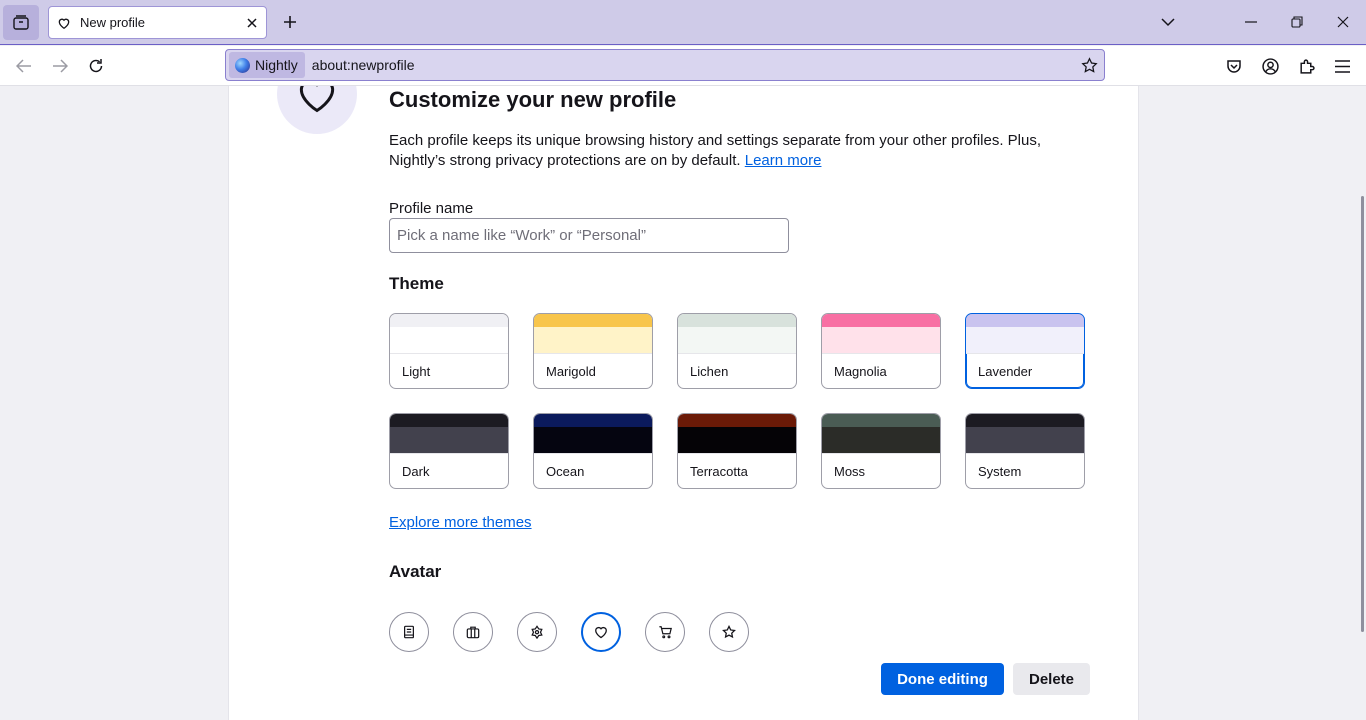  I want to click on avatar-option-book, so click(409, 632).